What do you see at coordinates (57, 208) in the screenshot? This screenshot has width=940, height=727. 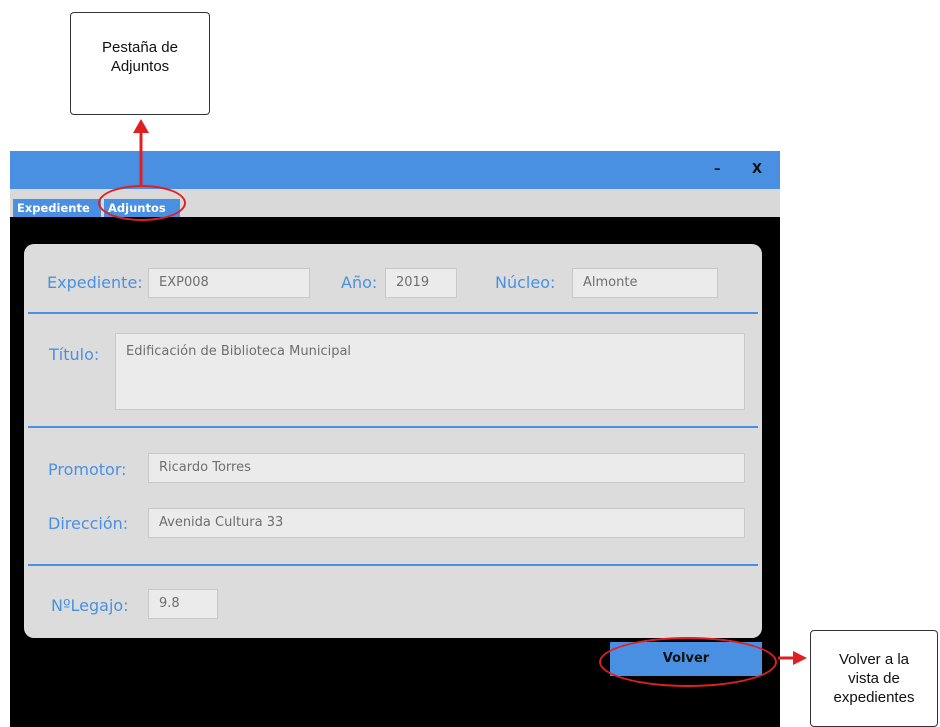 I see `tab-expediente: Expediente` at bounding box center [57, 208].